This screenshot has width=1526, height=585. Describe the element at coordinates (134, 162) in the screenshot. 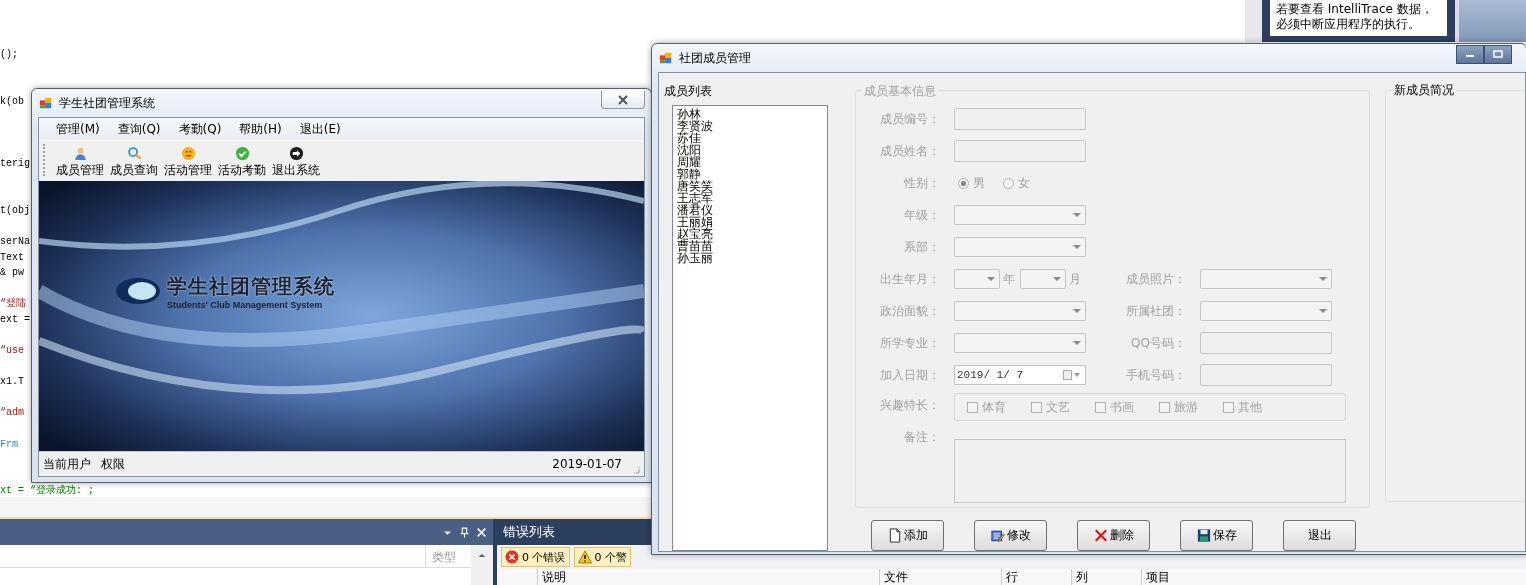

I see `toolbar-button: 成员查询` at that location.